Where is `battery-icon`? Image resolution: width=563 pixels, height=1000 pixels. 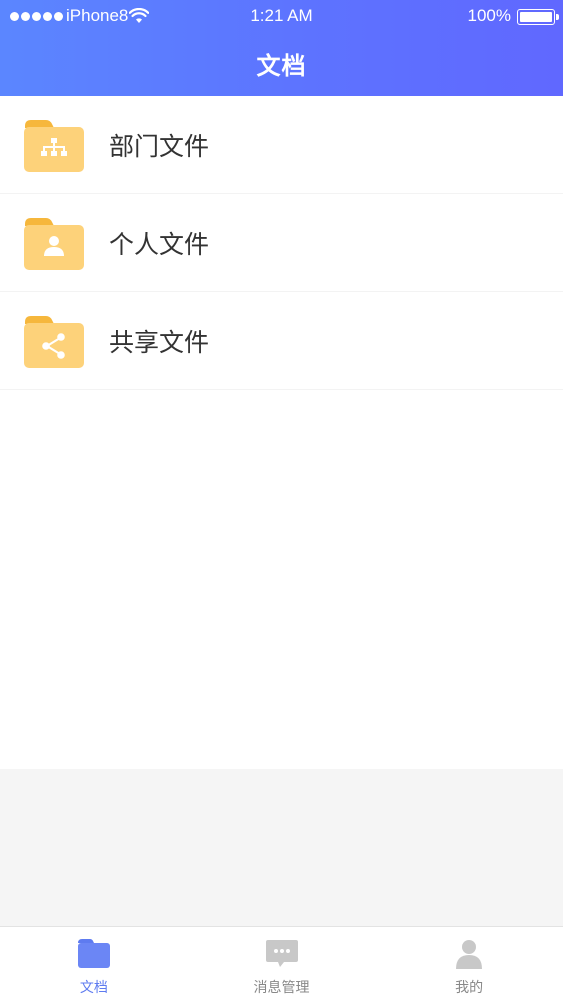
battery-icon is located at coordinates (538, 17).